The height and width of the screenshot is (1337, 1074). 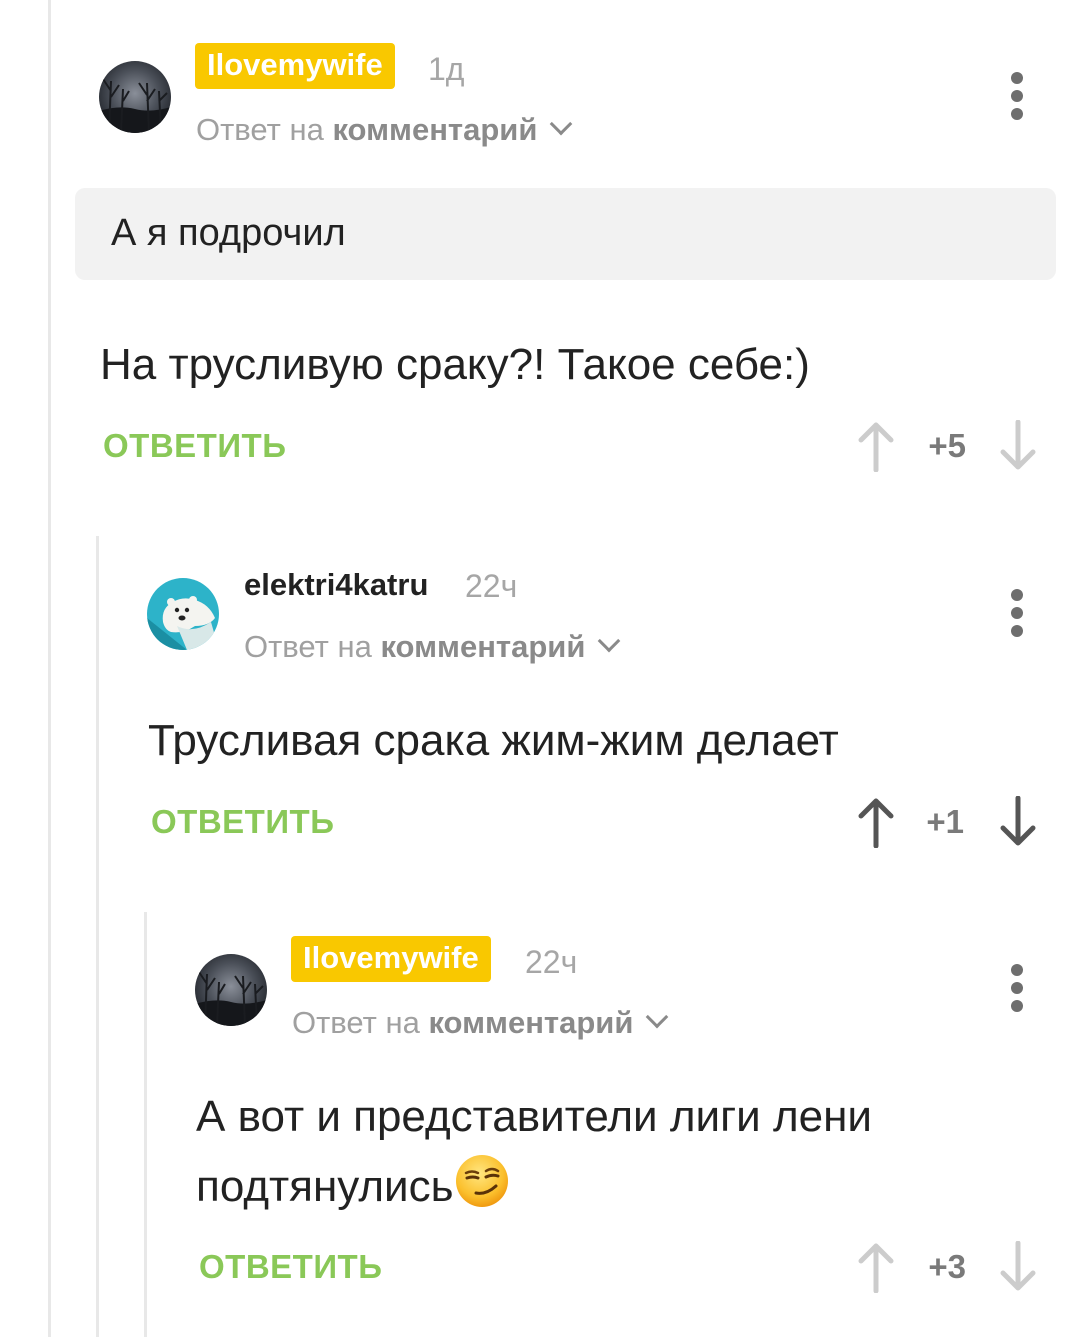 What do you see at coordinates (446, 69) in the screenshot?
I see `comment-time: 1д` at bounding box center [446, 69].